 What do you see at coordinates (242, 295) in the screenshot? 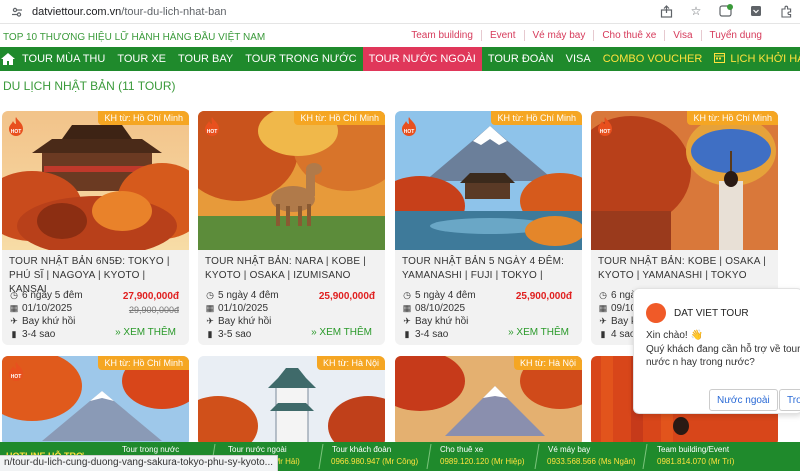
I see `tour-duration: ◷ 5 ngày 4 đêm` at bounding box center [242, 295].